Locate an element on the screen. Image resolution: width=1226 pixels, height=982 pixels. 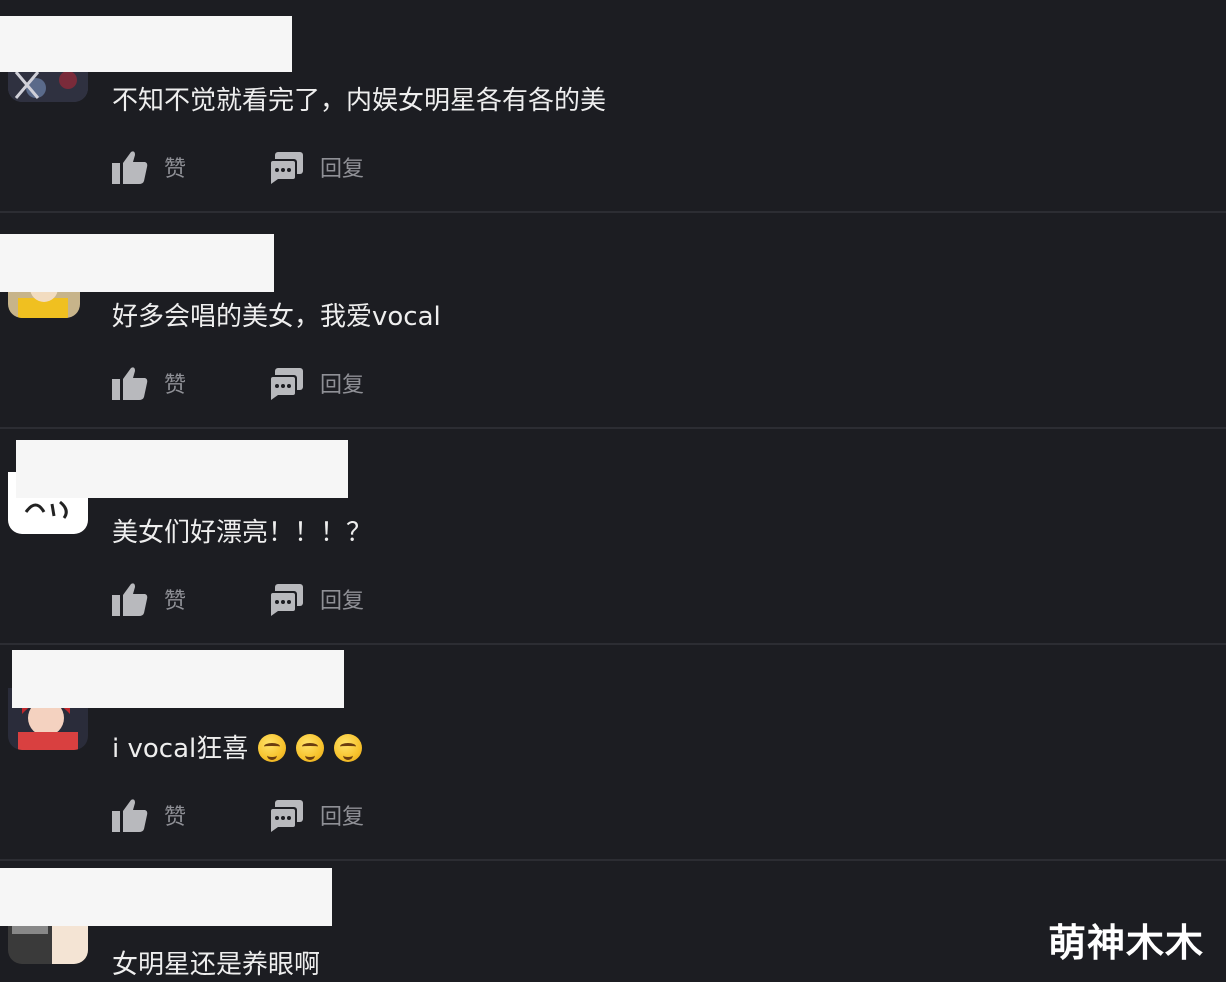
comment-item: 女明星还是养眼啊 is located at coordinates (613, 923).